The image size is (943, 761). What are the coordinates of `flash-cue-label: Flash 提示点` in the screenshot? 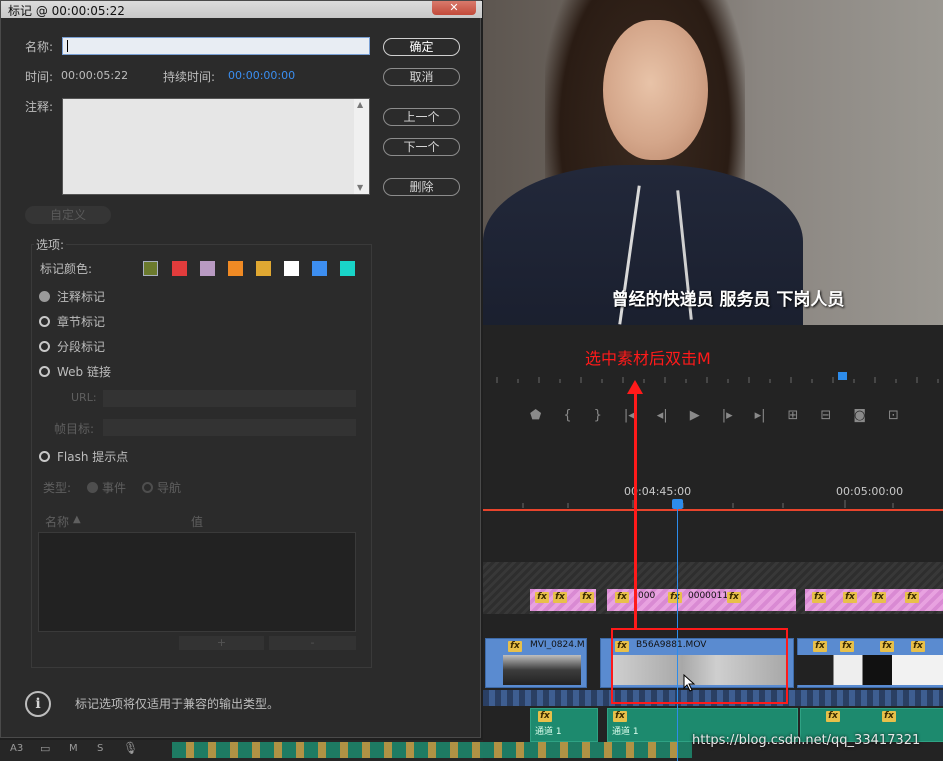 It's located at (93, 457).